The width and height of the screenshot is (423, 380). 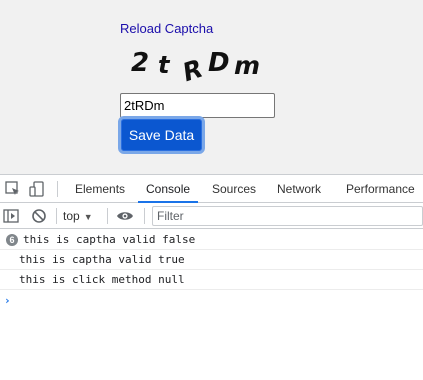 What do you see at coordinates (166, 28) in the screenshot?
I see `reload-captcha-link: Reload Captcha` at bounding box center [166, 28].